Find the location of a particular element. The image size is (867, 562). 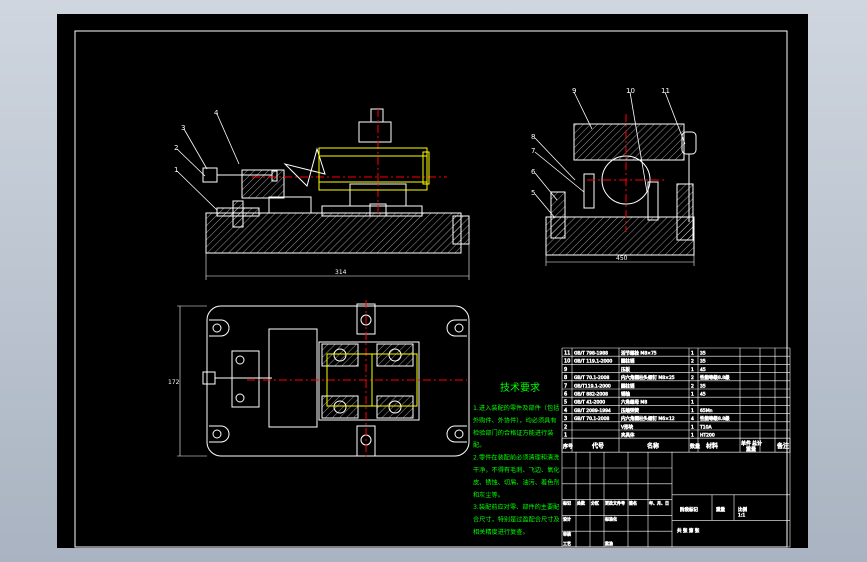

balloon-8: 8 is located at coordinates (533, 137).